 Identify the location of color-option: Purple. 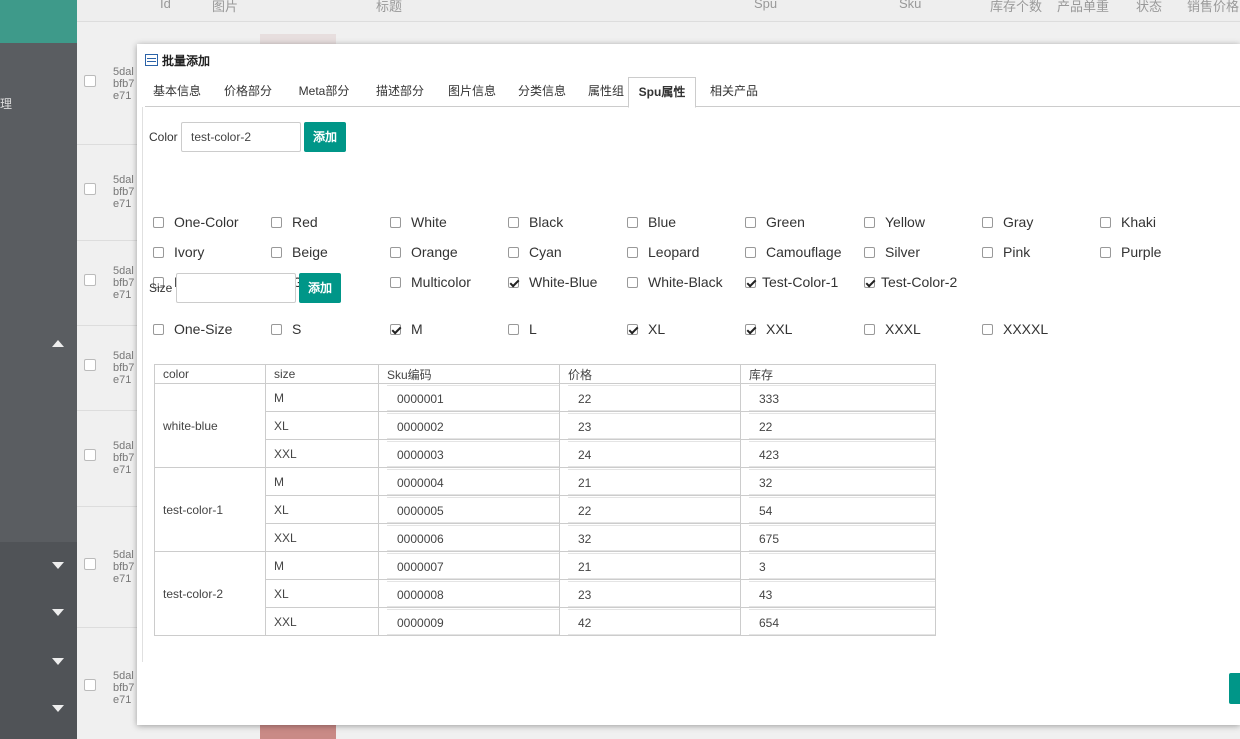
(1130, 252).